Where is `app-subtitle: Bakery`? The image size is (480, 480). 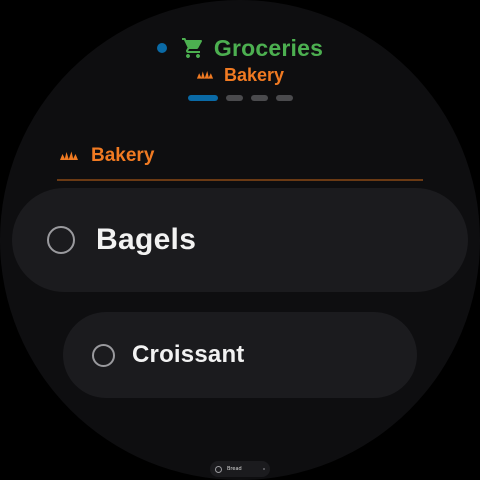
app-subtitle: Bakery is located at coordinates (254, 74).